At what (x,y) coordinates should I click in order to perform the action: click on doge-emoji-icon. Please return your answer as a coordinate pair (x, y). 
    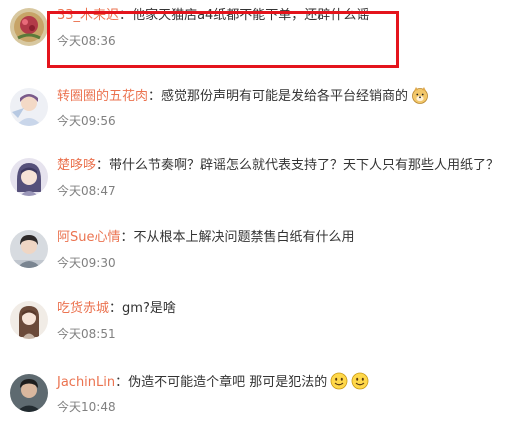
    Looking at the image, I should click on (420, 95).